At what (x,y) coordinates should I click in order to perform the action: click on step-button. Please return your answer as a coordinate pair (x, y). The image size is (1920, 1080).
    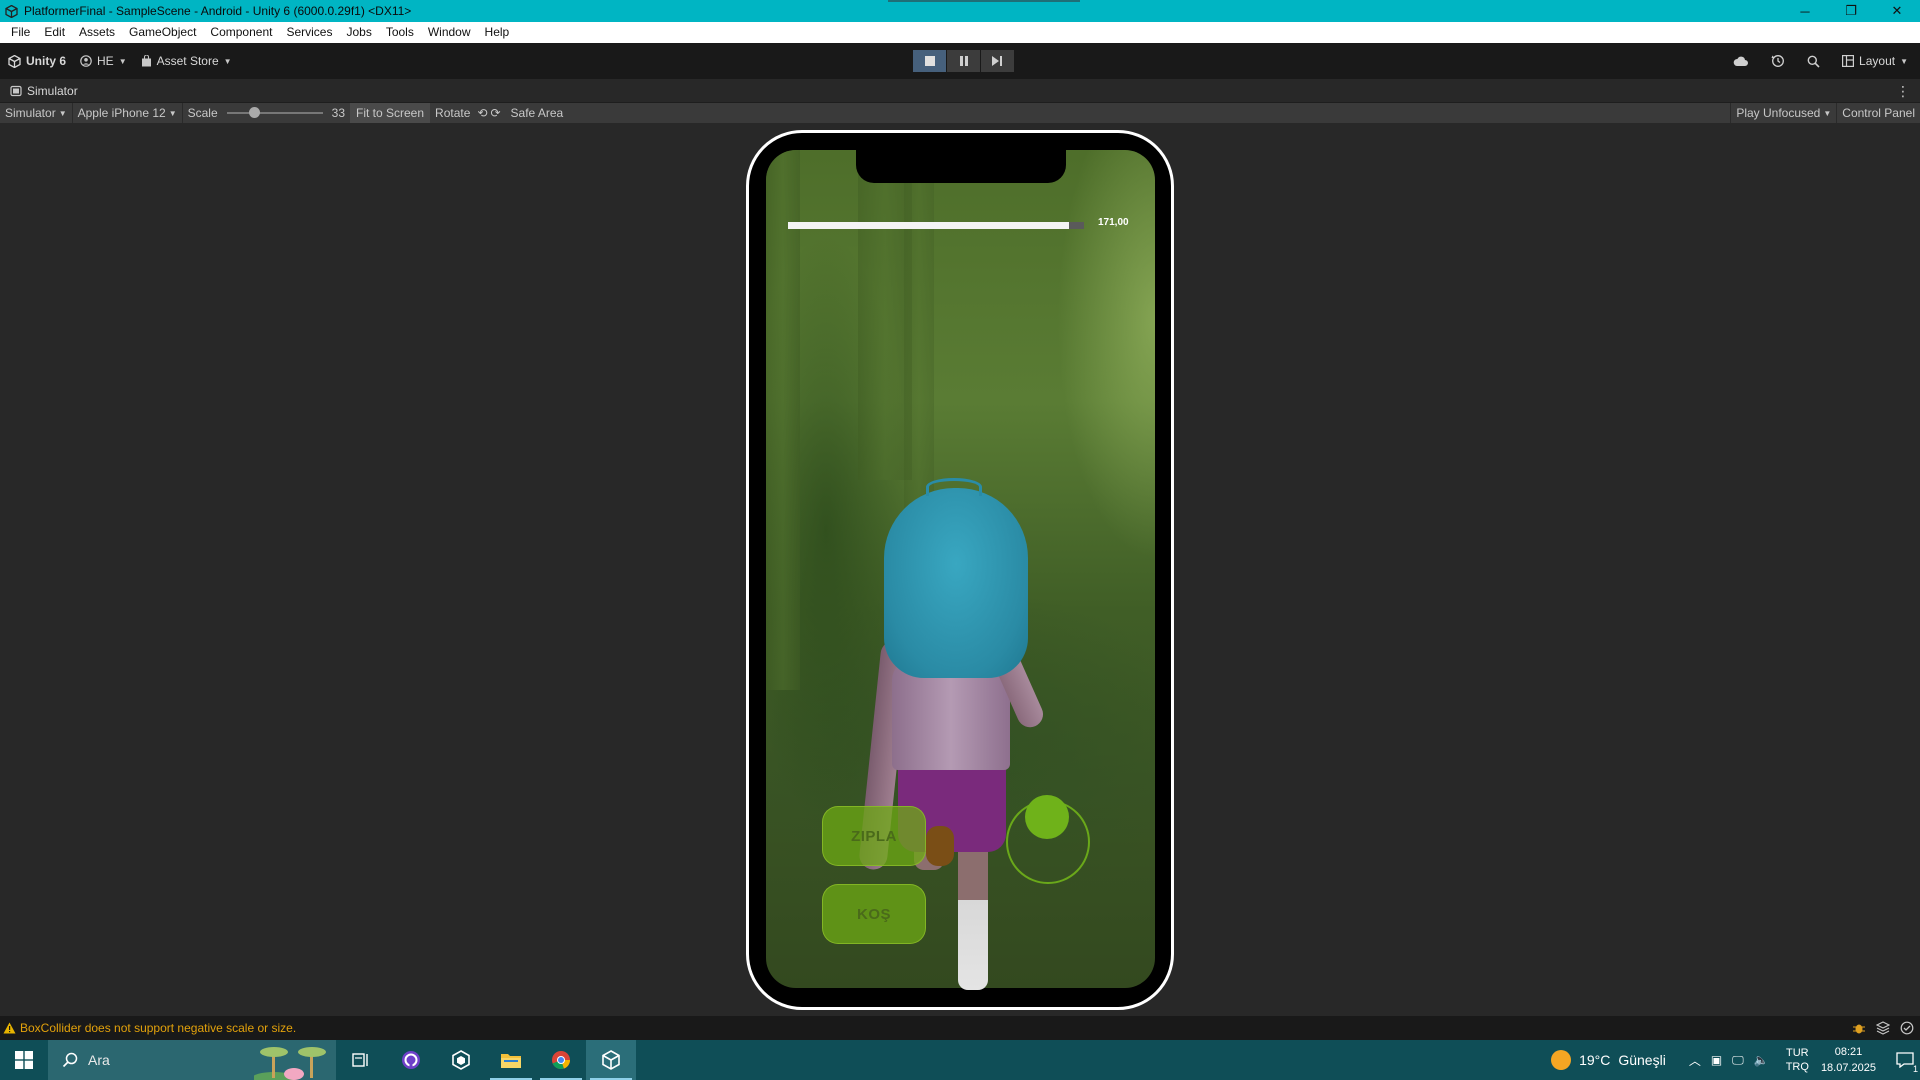
    Looking at the image, I should click on (997, 61).